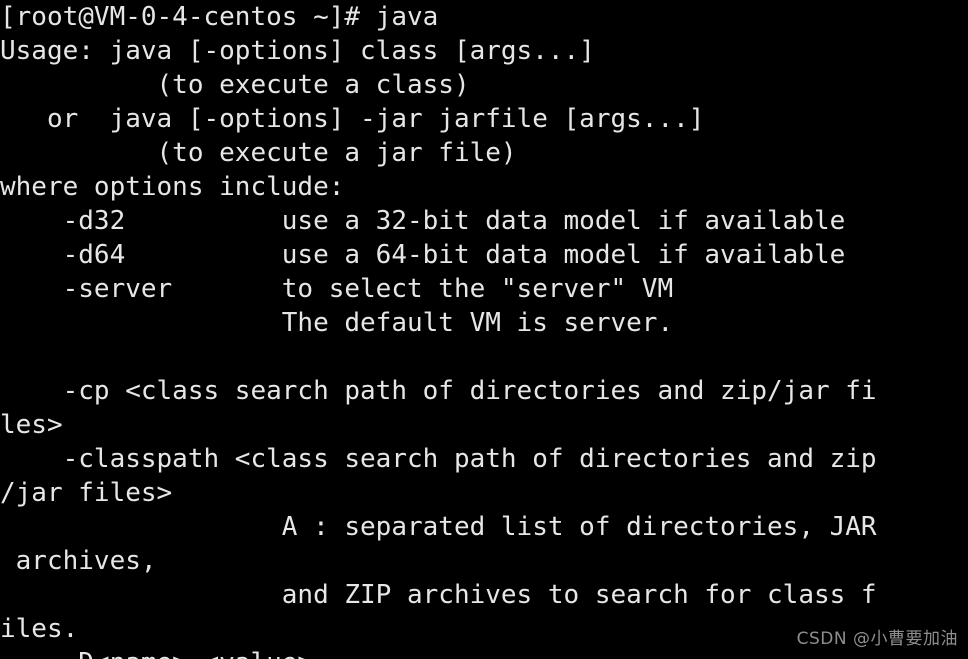  I want to click on terminal-line: archives,, so click(78, 561).